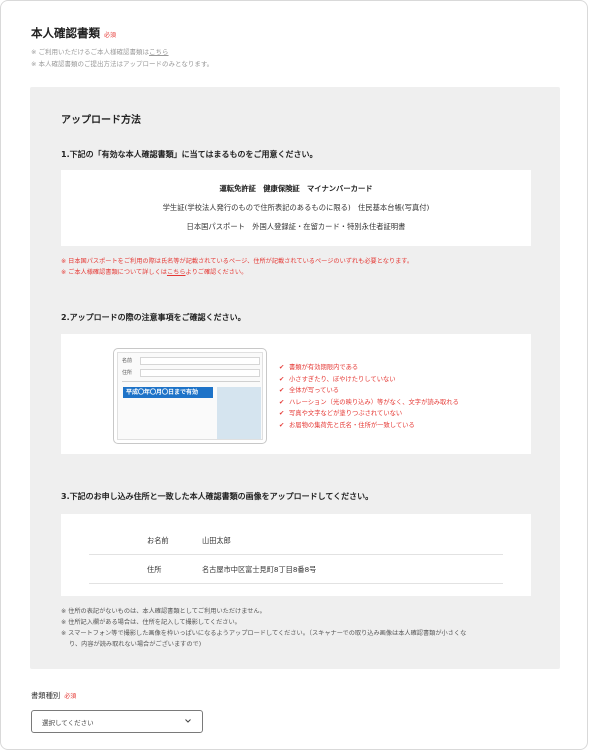  Describe the element at coordinates (200, 373) in the screenshot. I see `id-address-field` at that location.